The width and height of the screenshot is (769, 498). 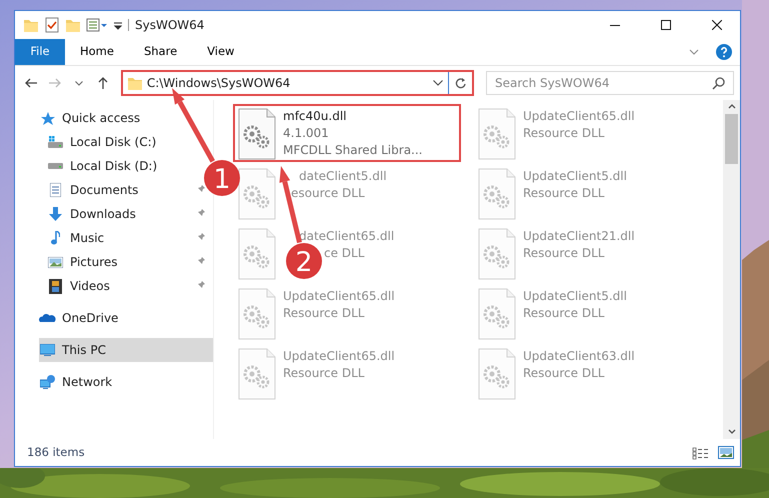 I want to click on picture-icon, so click(x=55, y=262).